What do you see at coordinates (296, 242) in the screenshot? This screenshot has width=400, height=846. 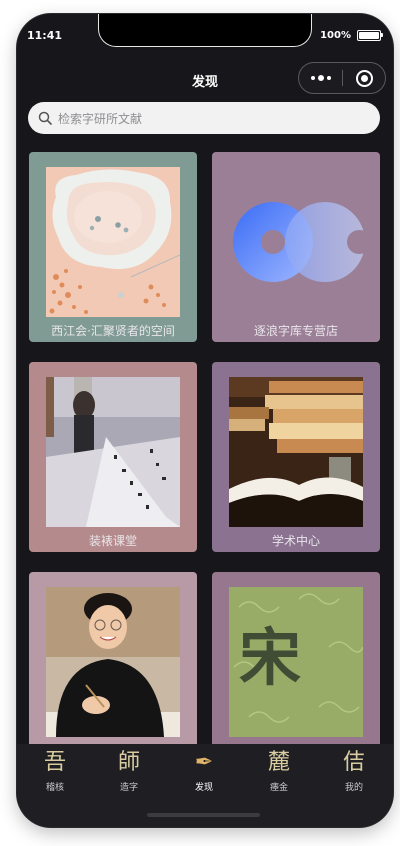 I see `blue-infinity-logo` at bounding box center [296, 242].